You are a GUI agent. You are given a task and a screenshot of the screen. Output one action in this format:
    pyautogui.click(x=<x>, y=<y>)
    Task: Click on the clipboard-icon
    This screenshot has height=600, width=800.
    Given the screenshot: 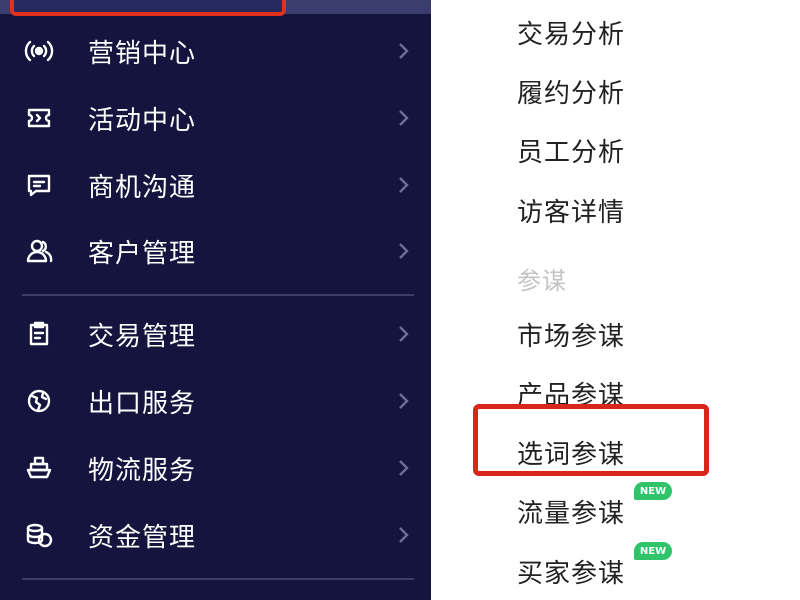 What is the action you would take?
    pyautogui.click(x=39, y=334)
    